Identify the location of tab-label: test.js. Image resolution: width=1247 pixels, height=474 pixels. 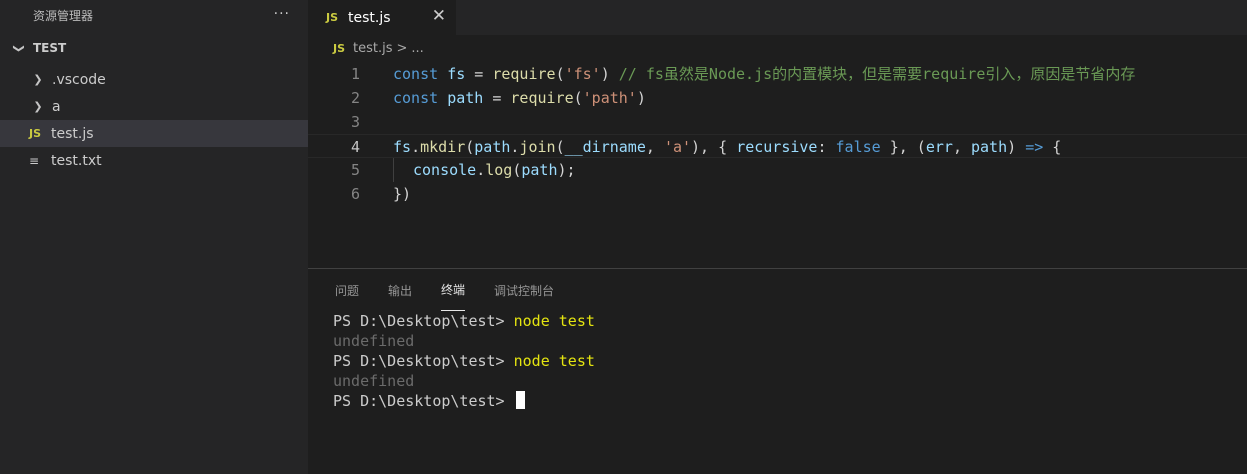
(369, 17).